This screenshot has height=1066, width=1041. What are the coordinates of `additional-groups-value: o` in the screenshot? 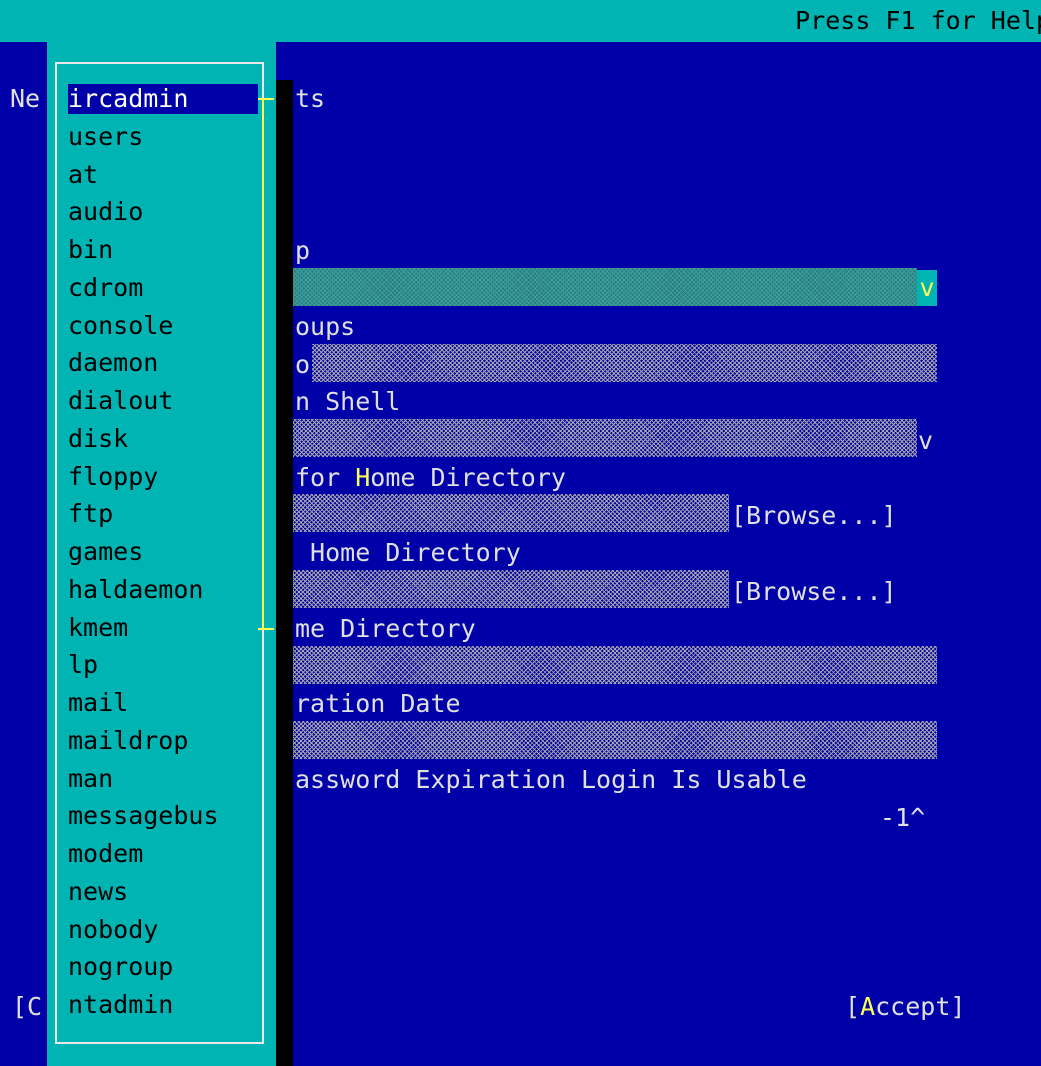 It's located at (303, 364).